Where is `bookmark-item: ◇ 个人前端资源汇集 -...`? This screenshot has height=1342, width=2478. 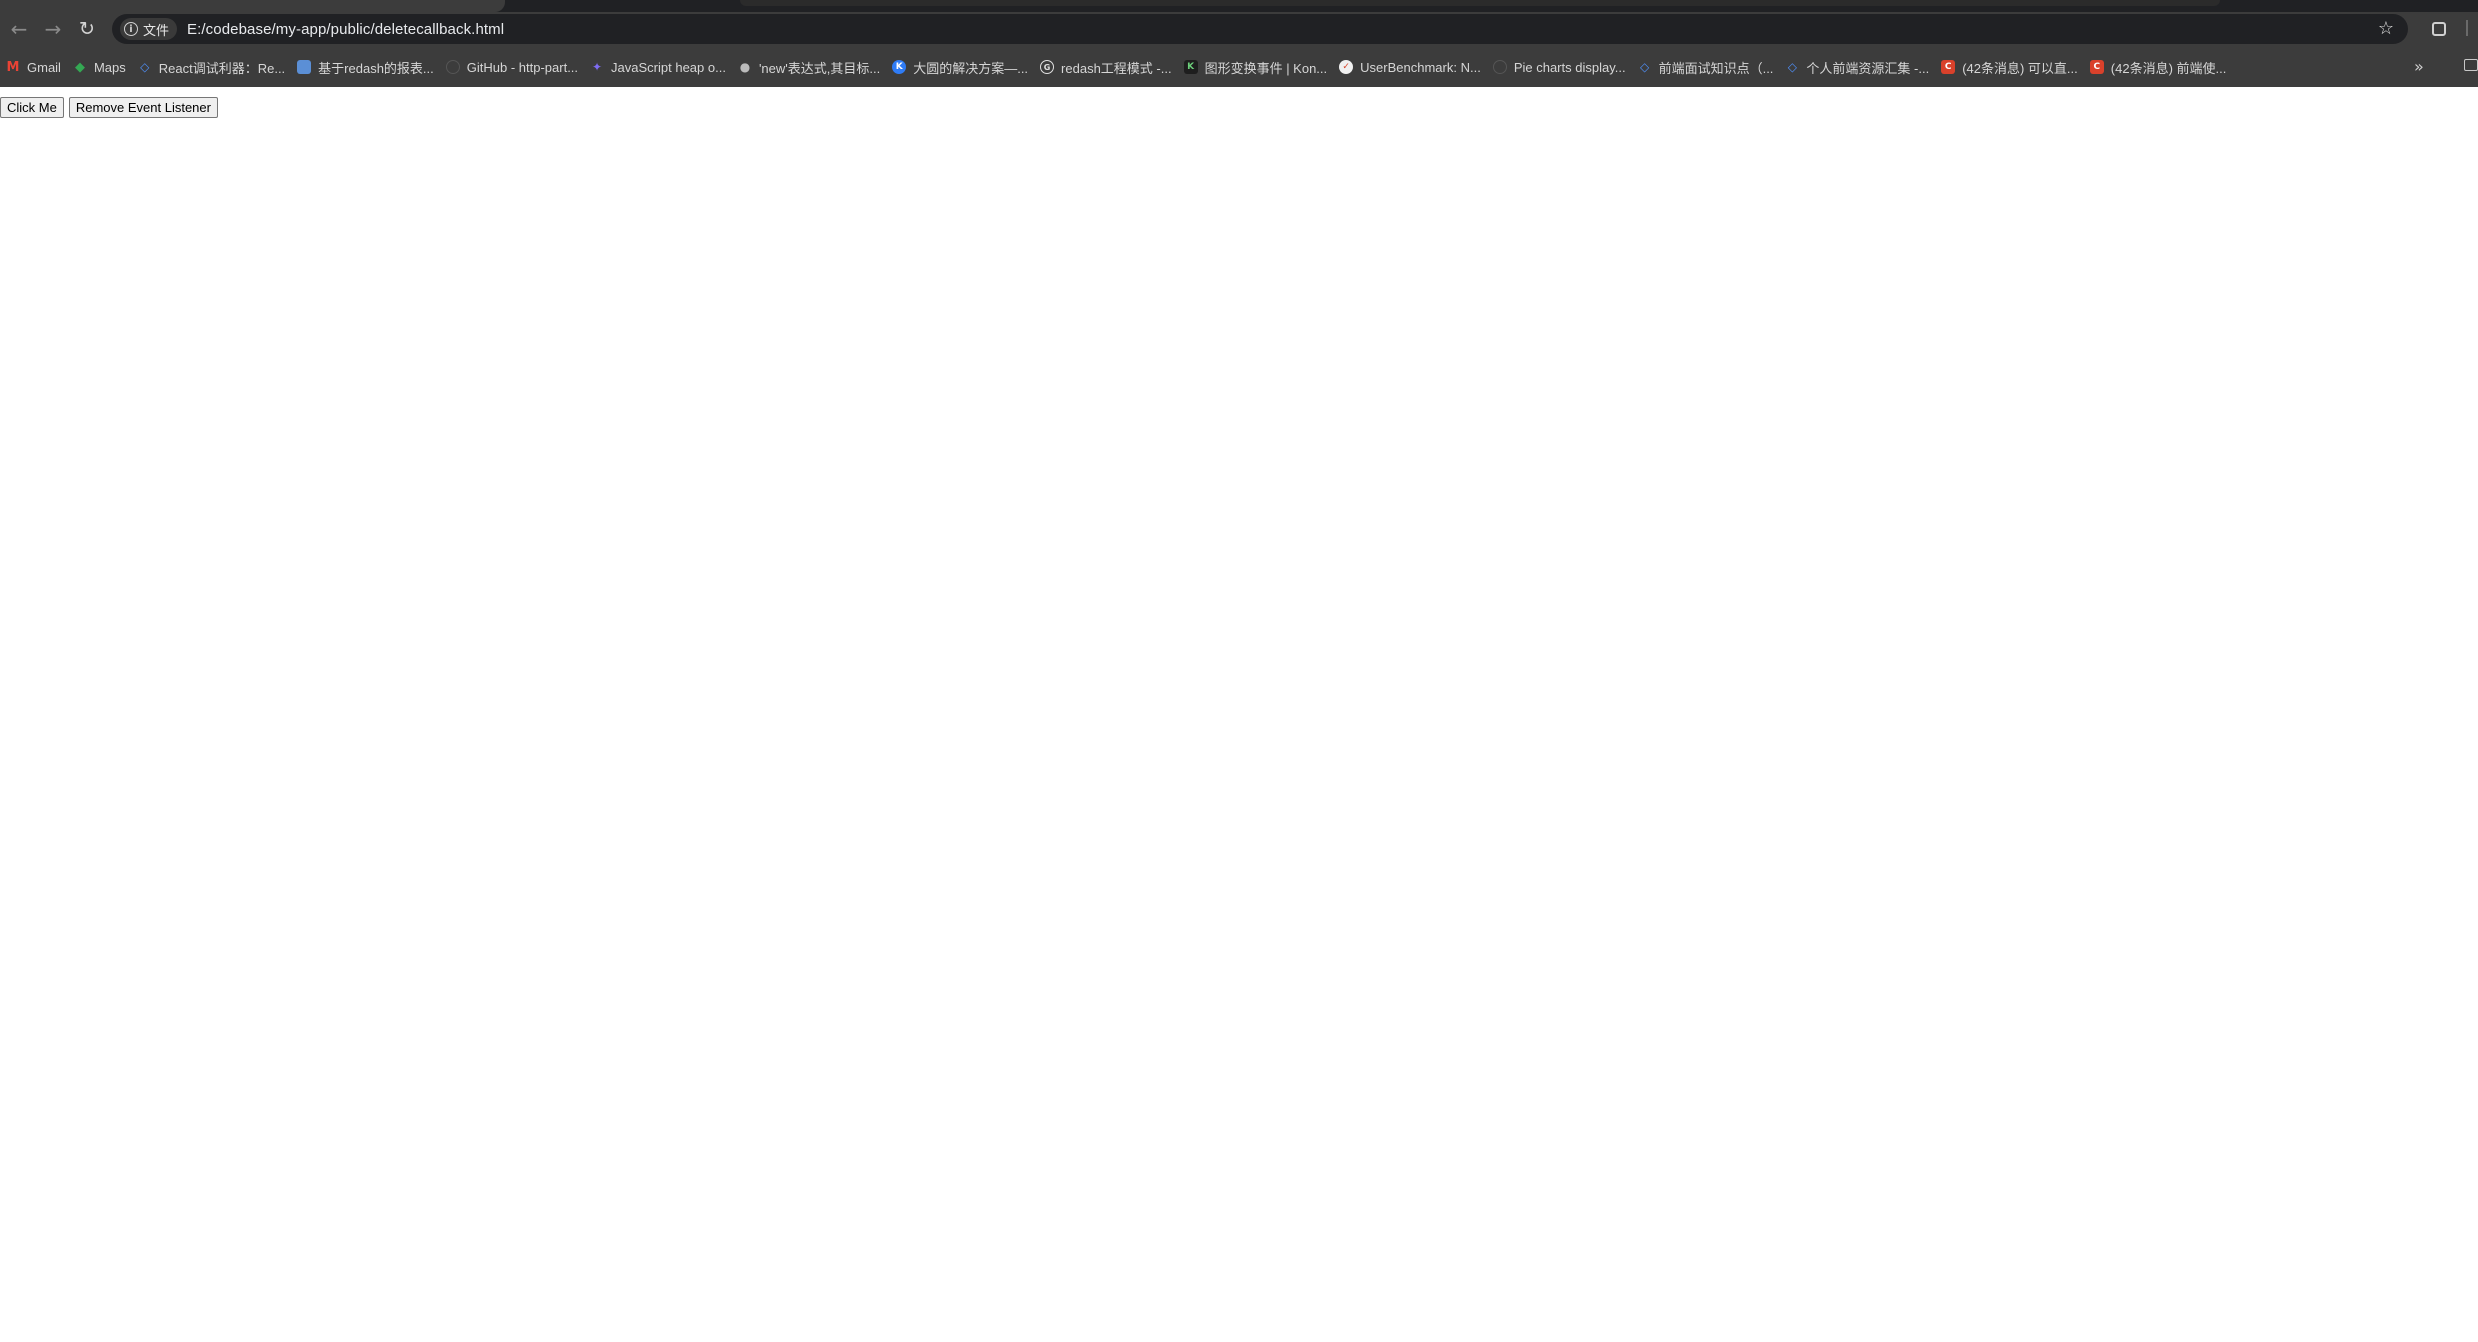
bookmark-item: ◇ 个人前端资源汇集 -... is located at coordinates (1857, 67).